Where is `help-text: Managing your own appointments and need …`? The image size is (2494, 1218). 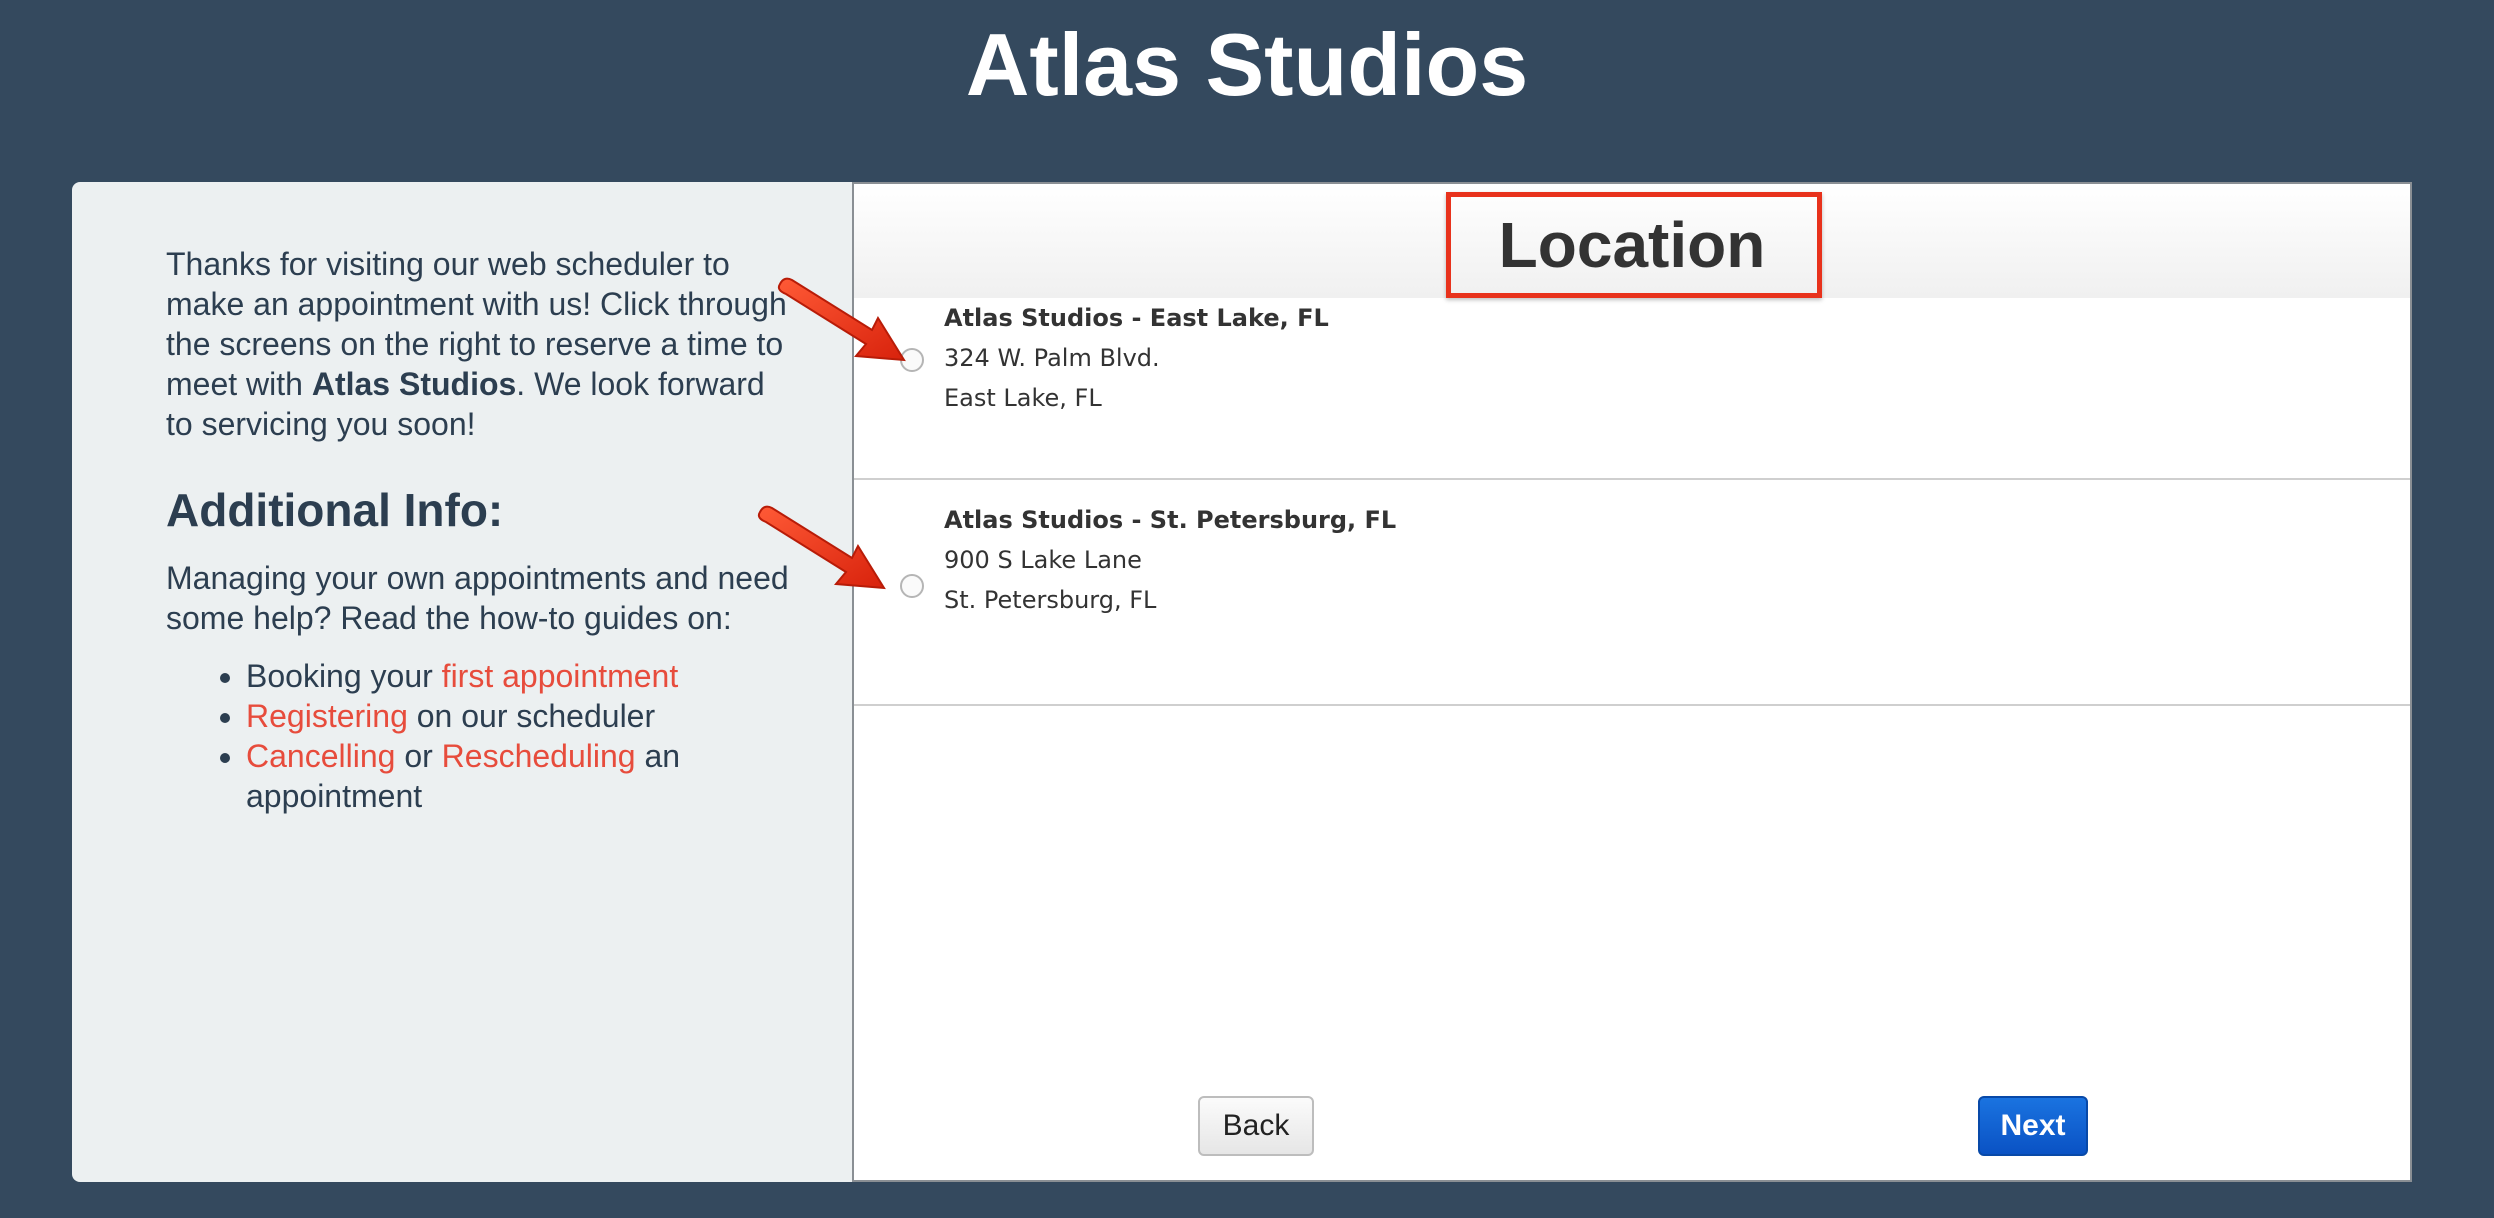 help-text: Managing your own appointments and need … is located at coordinates (477, 598).